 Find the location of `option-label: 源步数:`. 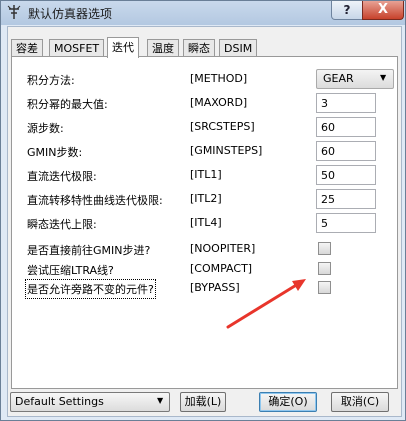

option-label: 源步数: is located at coordinates (45, 128).